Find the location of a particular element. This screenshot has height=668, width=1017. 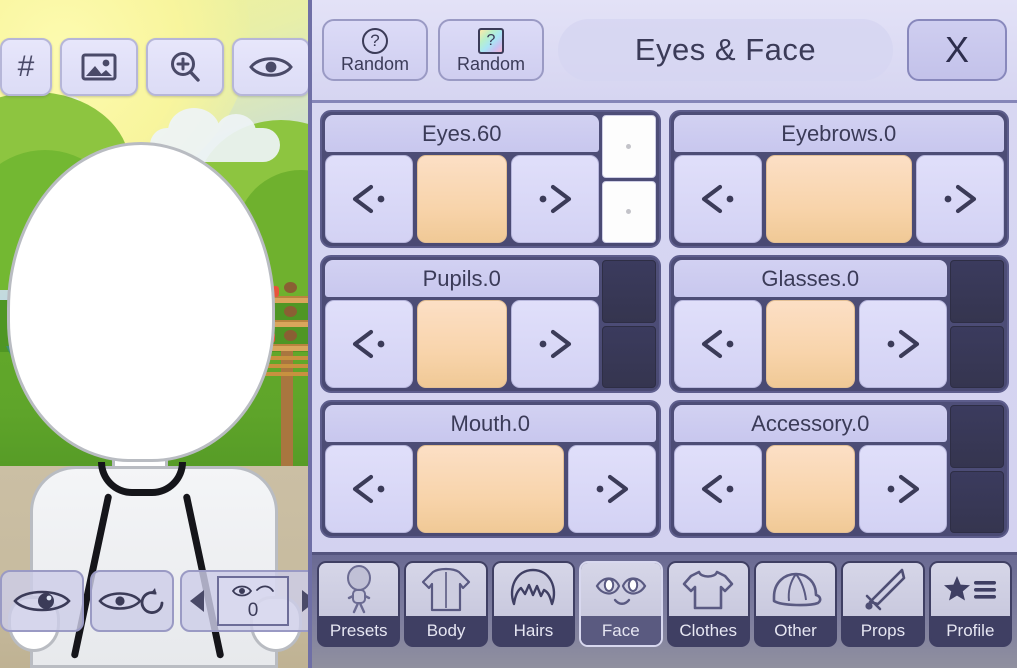

background-image-button is located at coordinates (99, 67).